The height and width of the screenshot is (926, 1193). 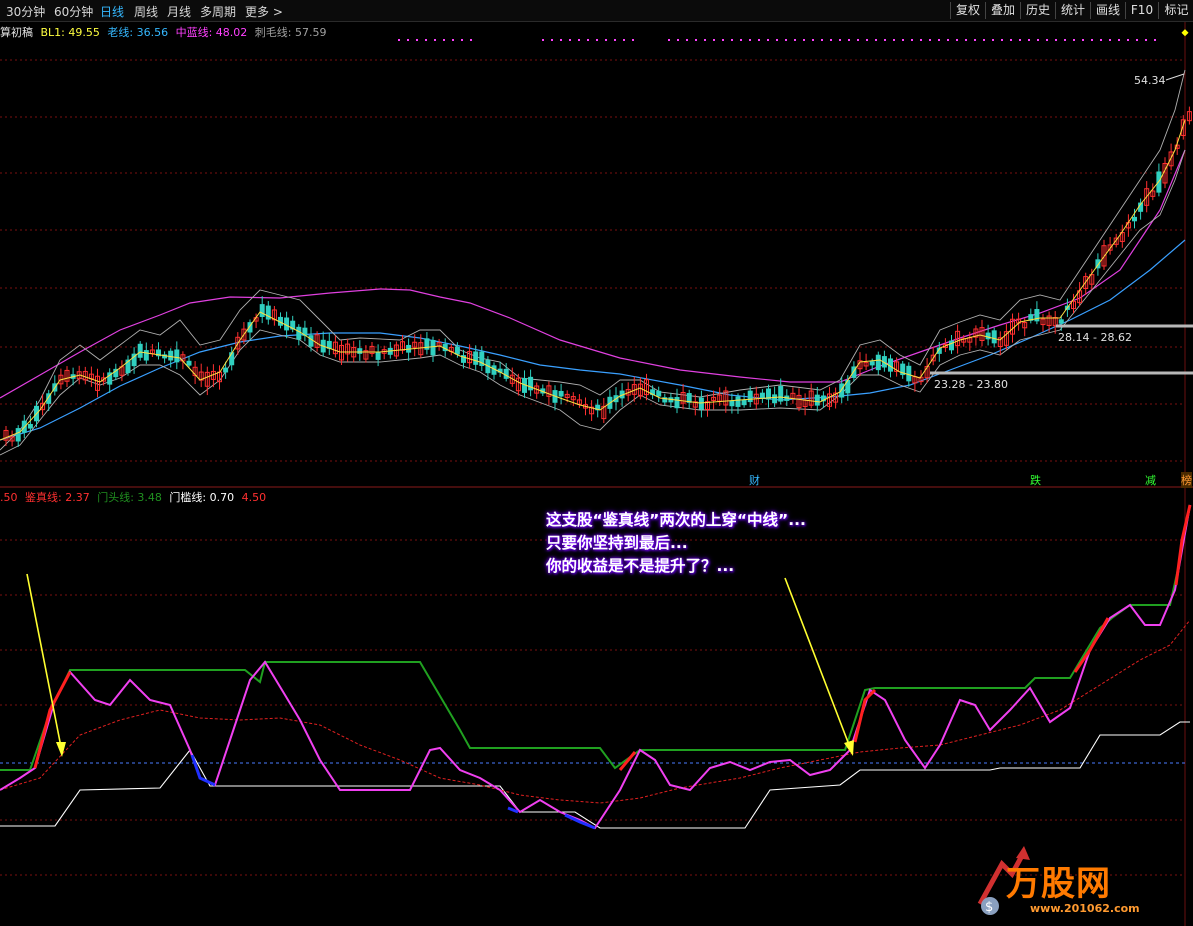 I want to click on sub-legend: .50 鉴真线: 2.37 门头线: 3.48 门槛线: 0.70 4.50, so click(x=133, y=497).